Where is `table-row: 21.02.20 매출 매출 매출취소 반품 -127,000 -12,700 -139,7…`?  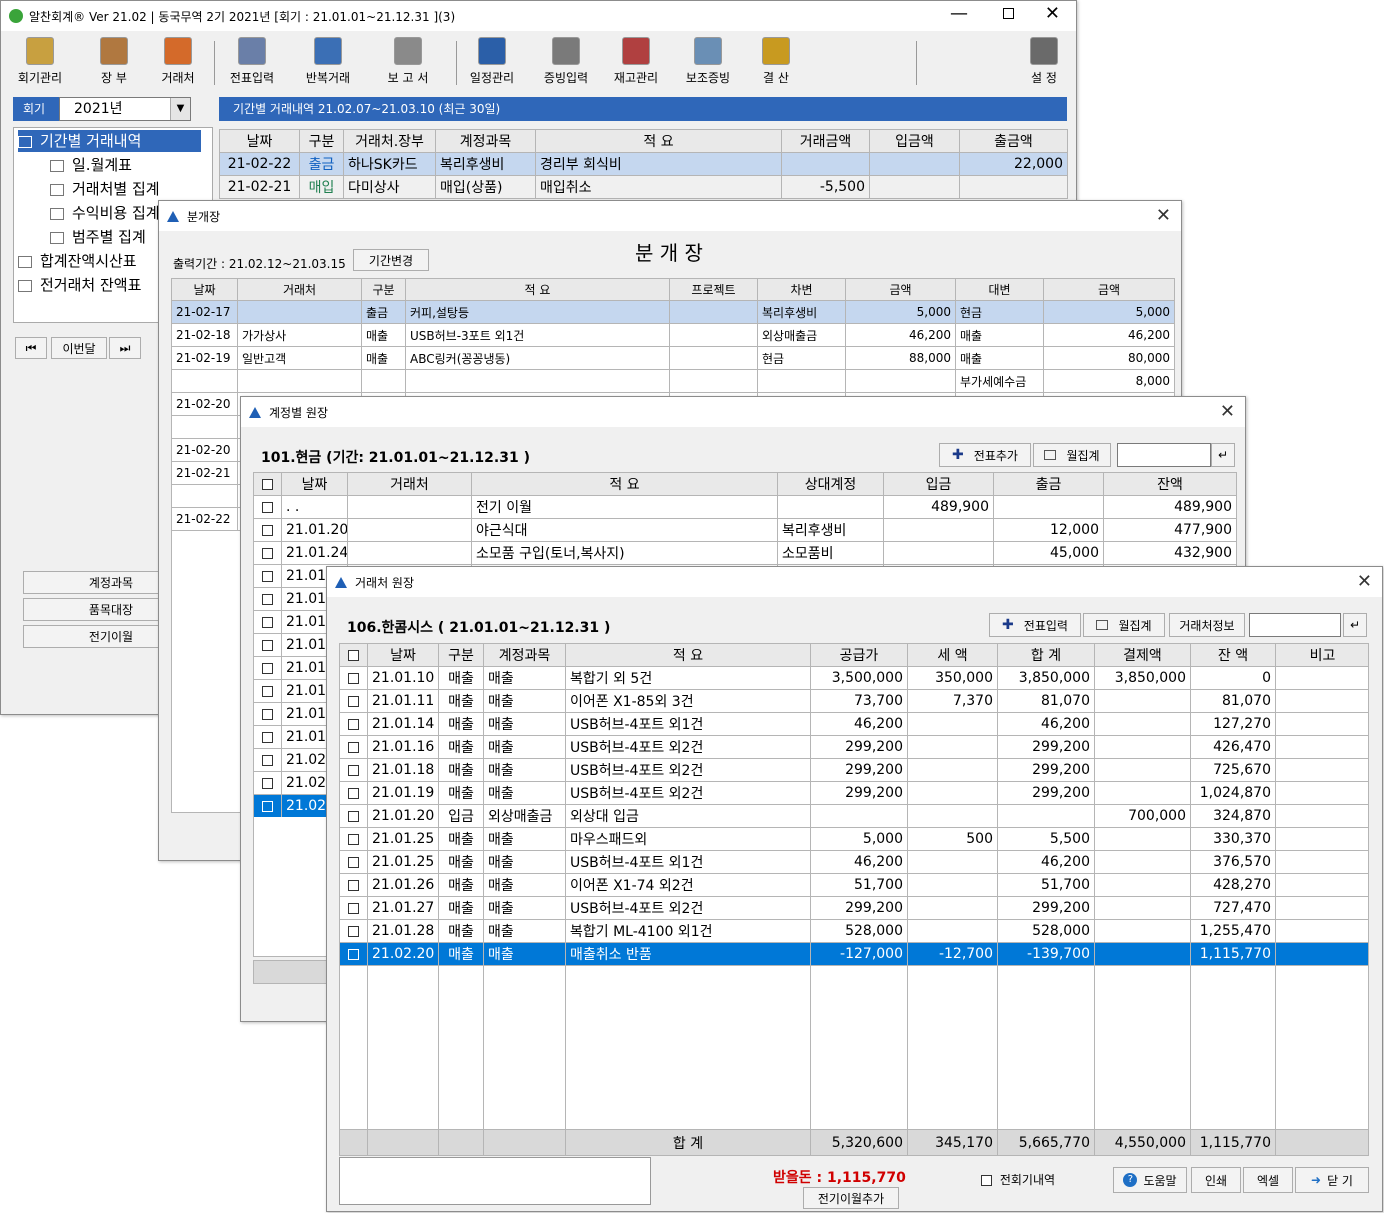
table-row: 21.02.20 매출 매출 매출취소 반품 -127,000 -12,700 -139,7… is located at coordinates (854, 954).